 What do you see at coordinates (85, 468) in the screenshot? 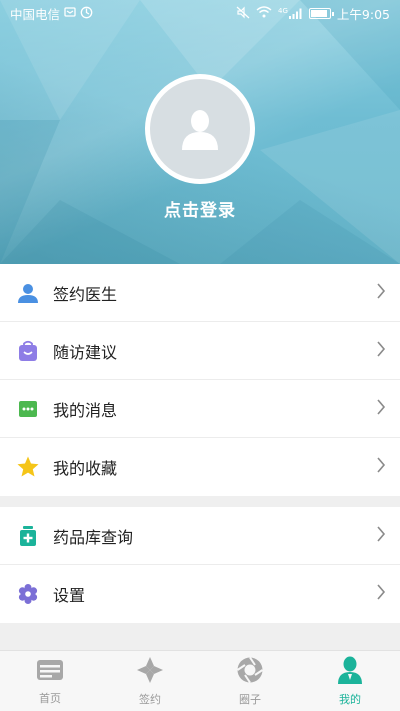
I see `menu-item-label: 我的收藏` at bounding box center [85, 468].